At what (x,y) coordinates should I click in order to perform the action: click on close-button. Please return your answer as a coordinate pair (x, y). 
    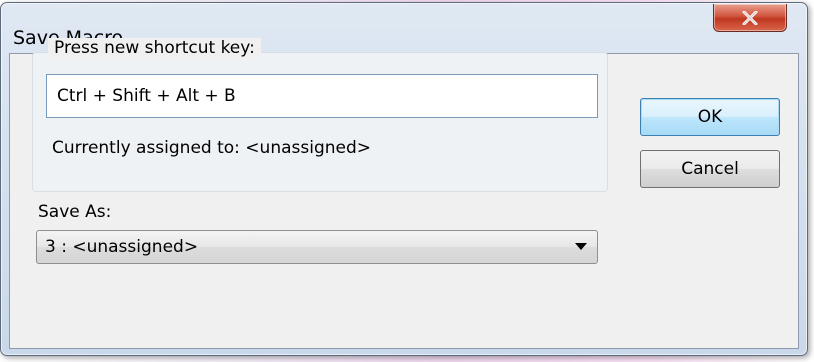
    Looking at the image, I should click on (750, 18).